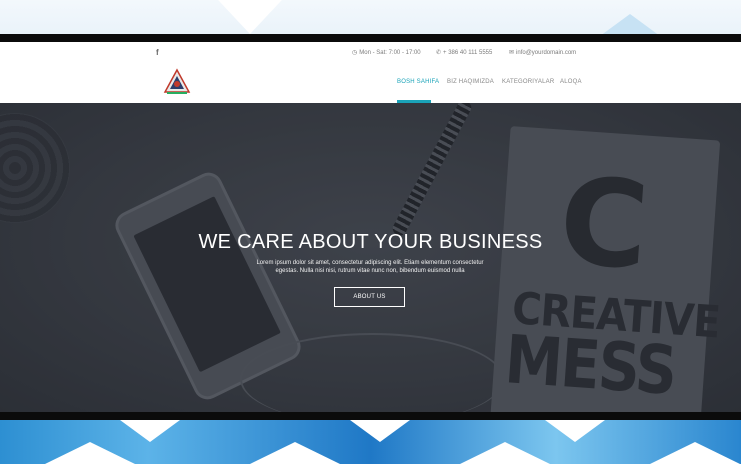 This screenshot has width=741, height=464. What do you see at coordinates (468, 52) in the screenshot?
I see `phone-text: + 386 40 111 5555` at bounding box center [468, 52].